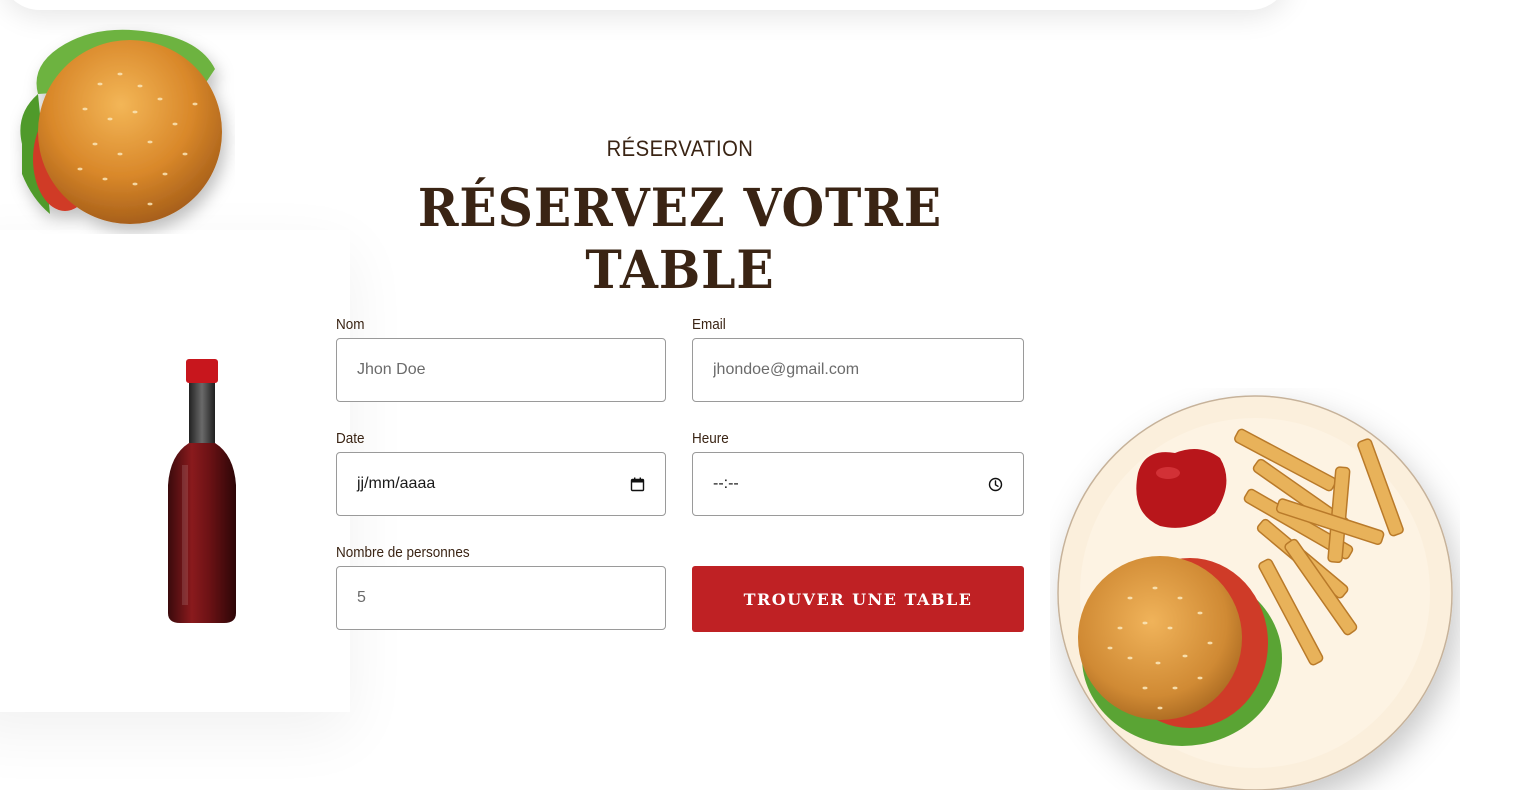 The image size is (1527, 790). What do you see at coordinates (858, 599) in the screenshot?
I see `find-table-button: TROUVER UNE TABLE` at bounding box center [858, 599].